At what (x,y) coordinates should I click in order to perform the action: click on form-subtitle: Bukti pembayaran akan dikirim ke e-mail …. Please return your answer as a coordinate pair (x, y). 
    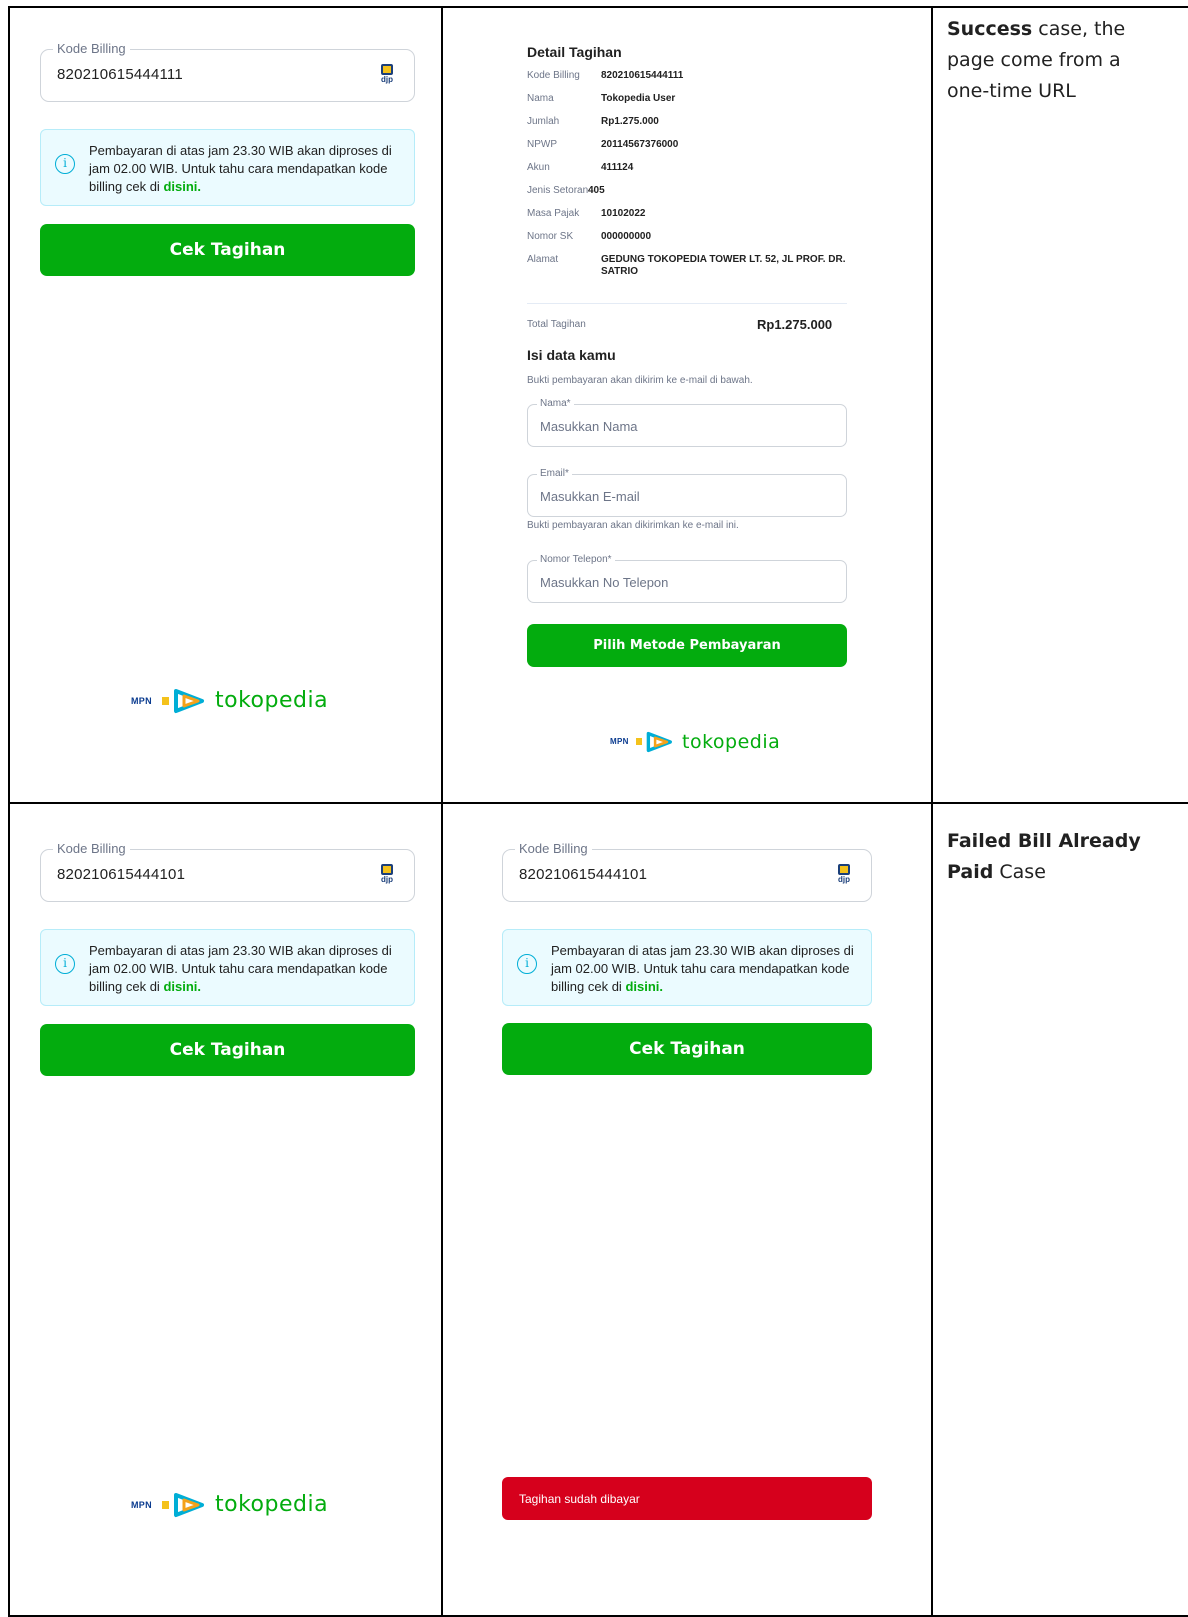
    Looking at the image, I should click on (640, 380).